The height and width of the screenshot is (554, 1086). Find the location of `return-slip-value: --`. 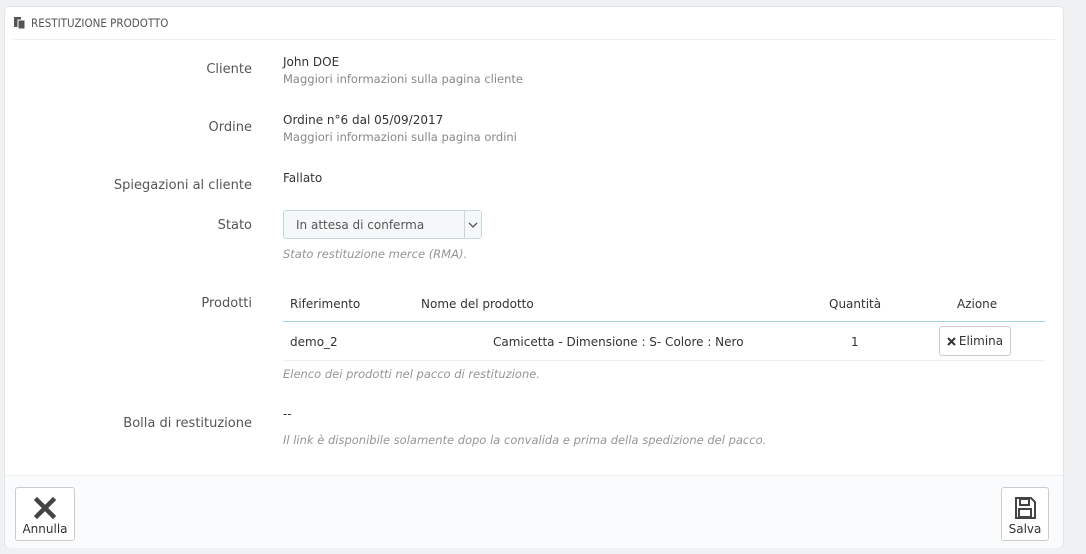

return-slip-value: -- is located at coordinates (287, 414).